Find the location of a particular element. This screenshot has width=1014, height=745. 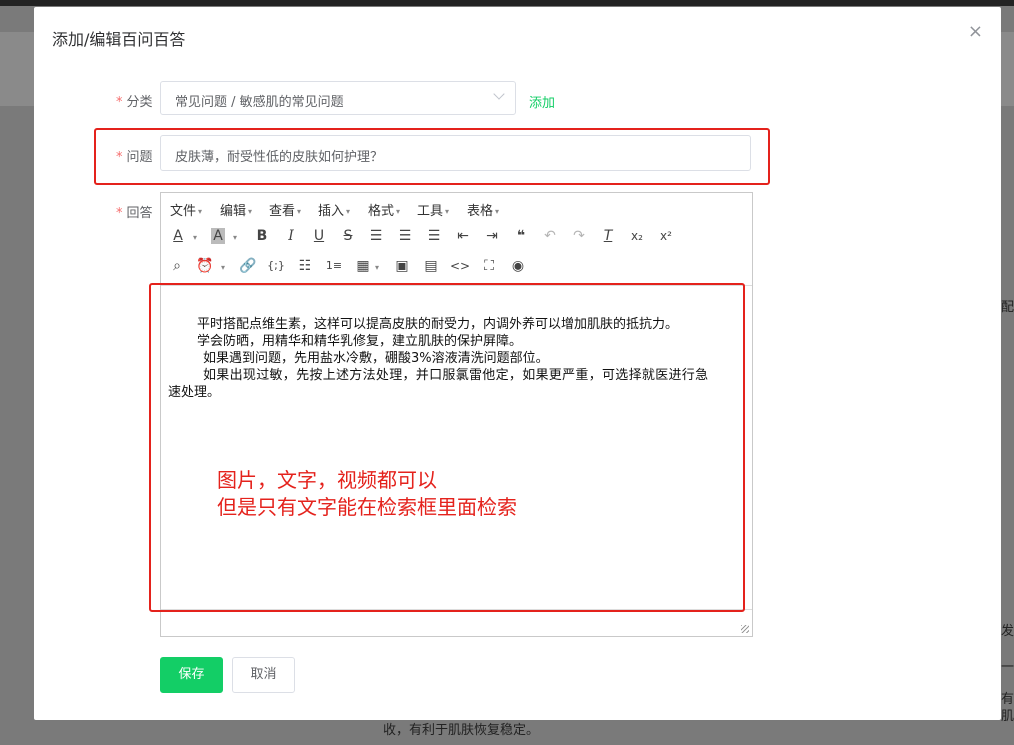

category-select: 常见问题 / 敏感肌的常见问题 is located at coordinates (338, 98).